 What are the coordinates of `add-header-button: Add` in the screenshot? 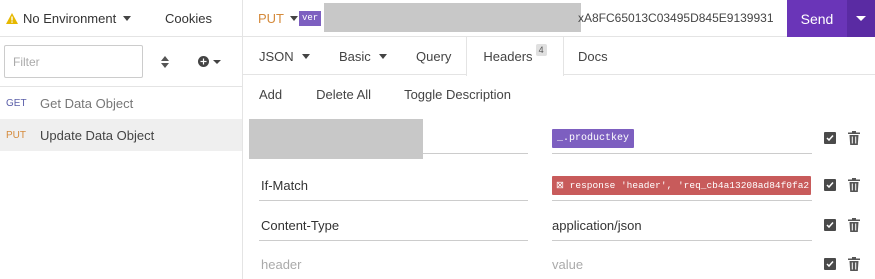 It's located at (270, 94).